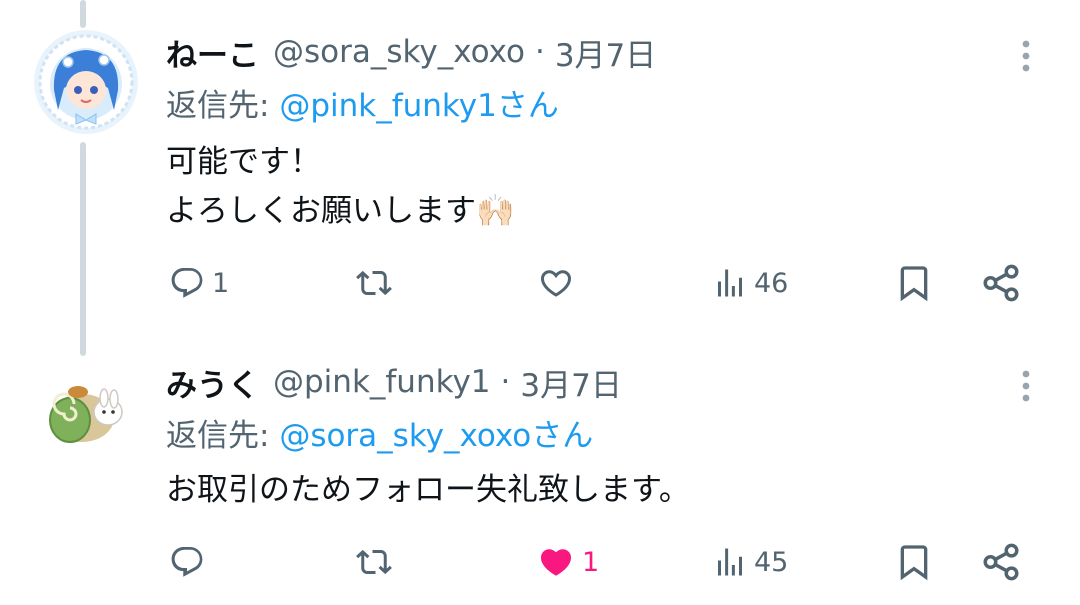 The height and width of the screenshot is (605, 1080). I want to click on tweet-header: ねーこ @sora_sky_xoxo · 3月7日, so click(411, 52).